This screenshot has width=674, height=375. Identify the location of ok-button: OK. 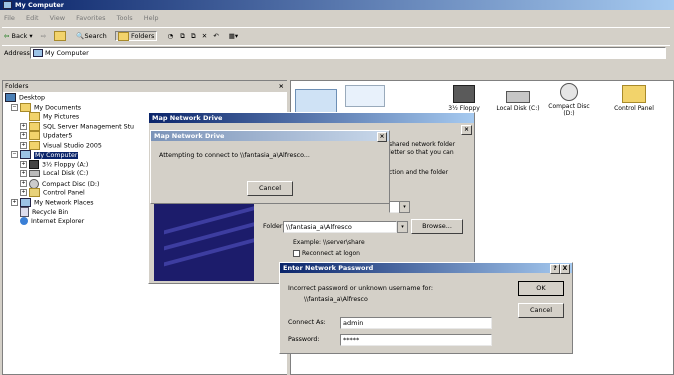
(541, 288).